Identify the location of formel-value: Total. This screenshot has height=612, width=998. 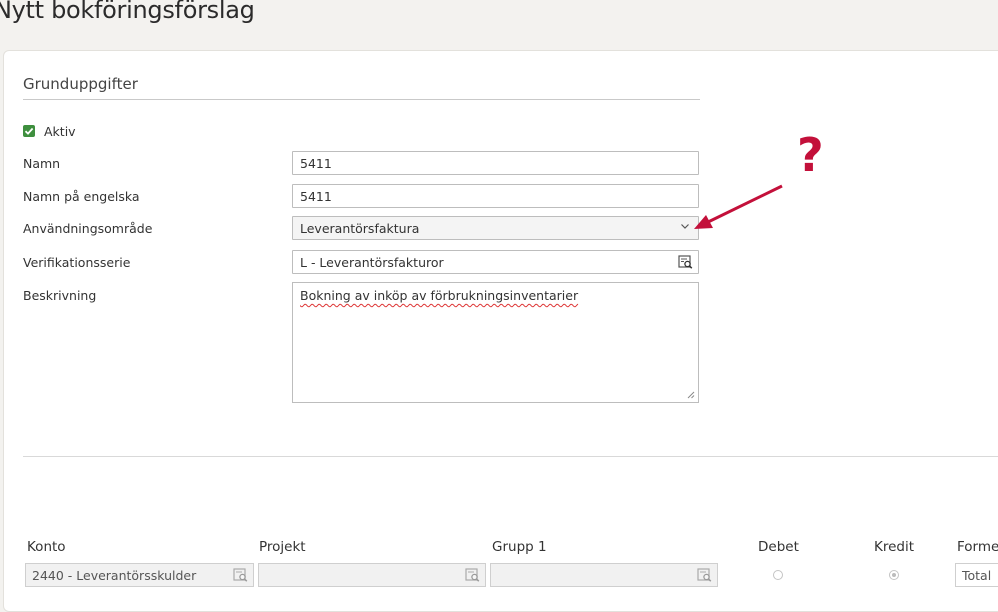
(977, 575).